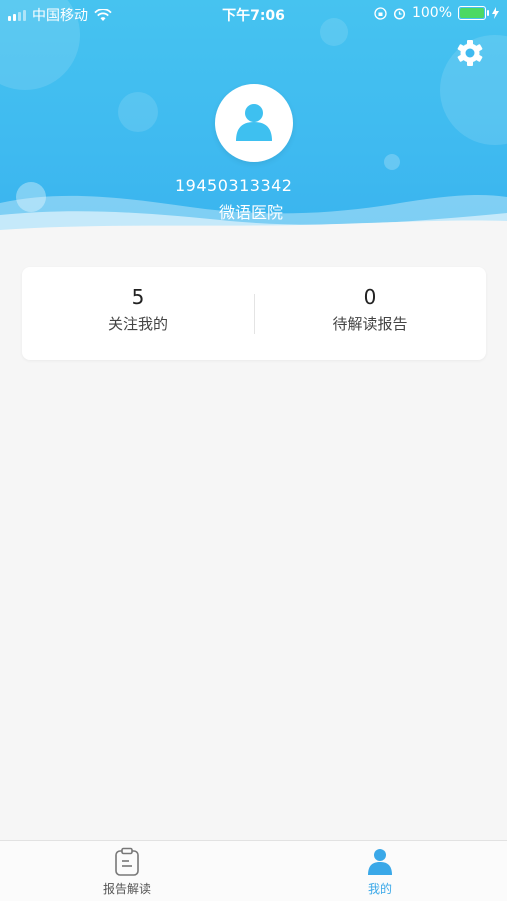 The image size is (507, 901). I want to click on stats-card: 5 关注我的 0 待解读报告, so click(254, 313).